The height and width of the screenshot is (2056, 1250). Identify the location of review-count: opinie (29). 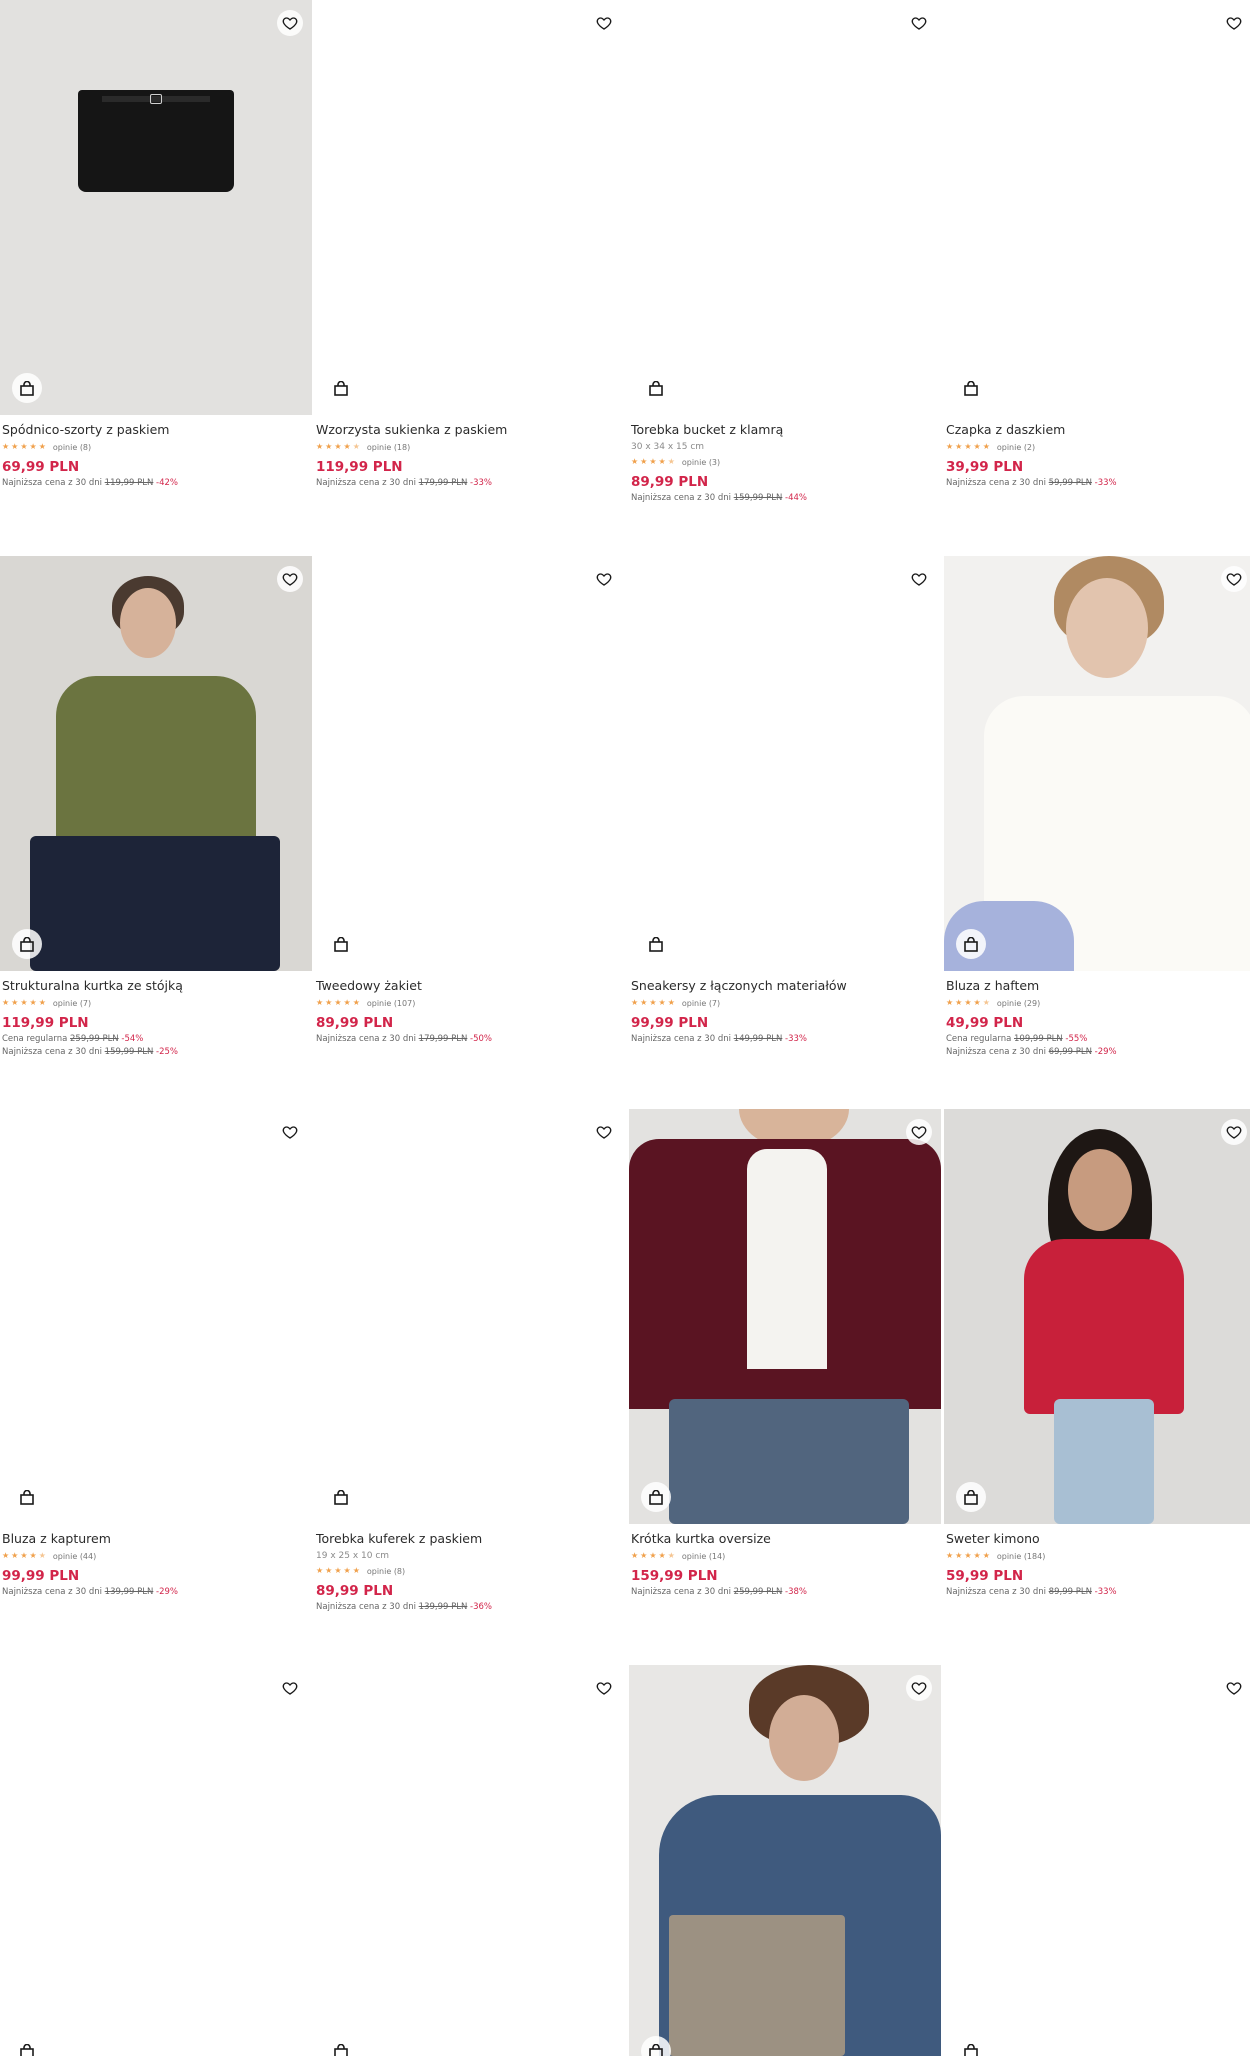
(1018, 1003).